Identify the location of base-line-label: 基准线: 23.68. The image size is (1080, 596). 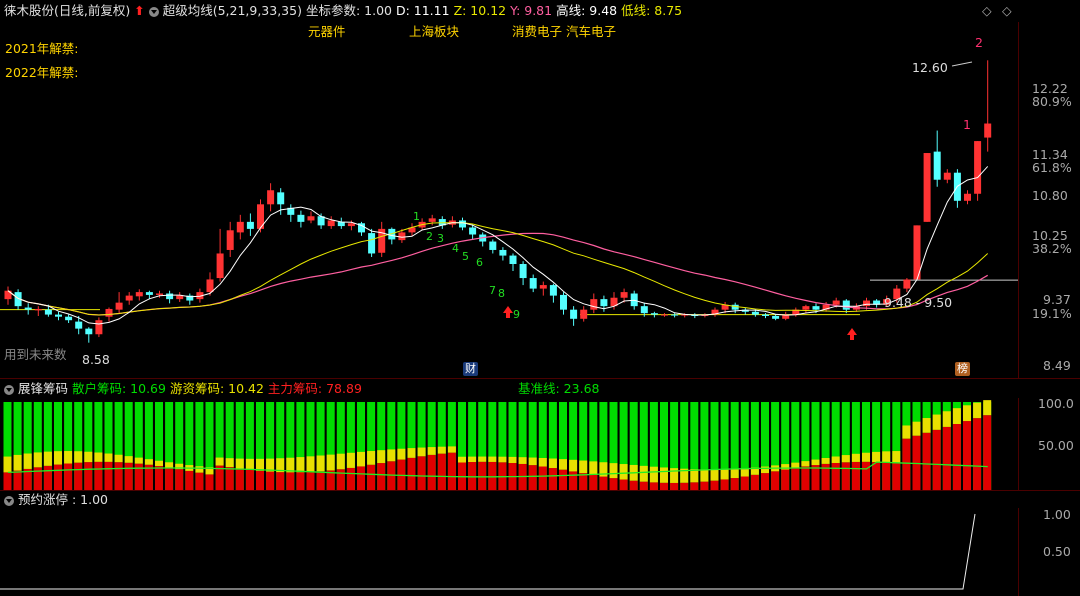
(559, 388).